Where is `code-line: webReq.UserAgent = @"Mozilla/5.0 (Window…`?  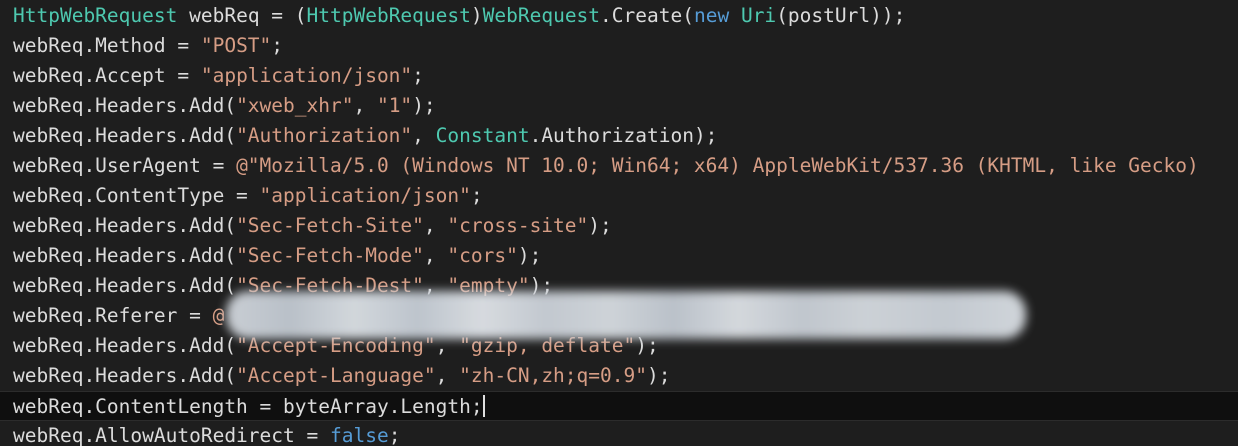 code-line: webReq.UserAgent = @"Mozilla/5.0 (Window… is located at coordinates (619, 166).